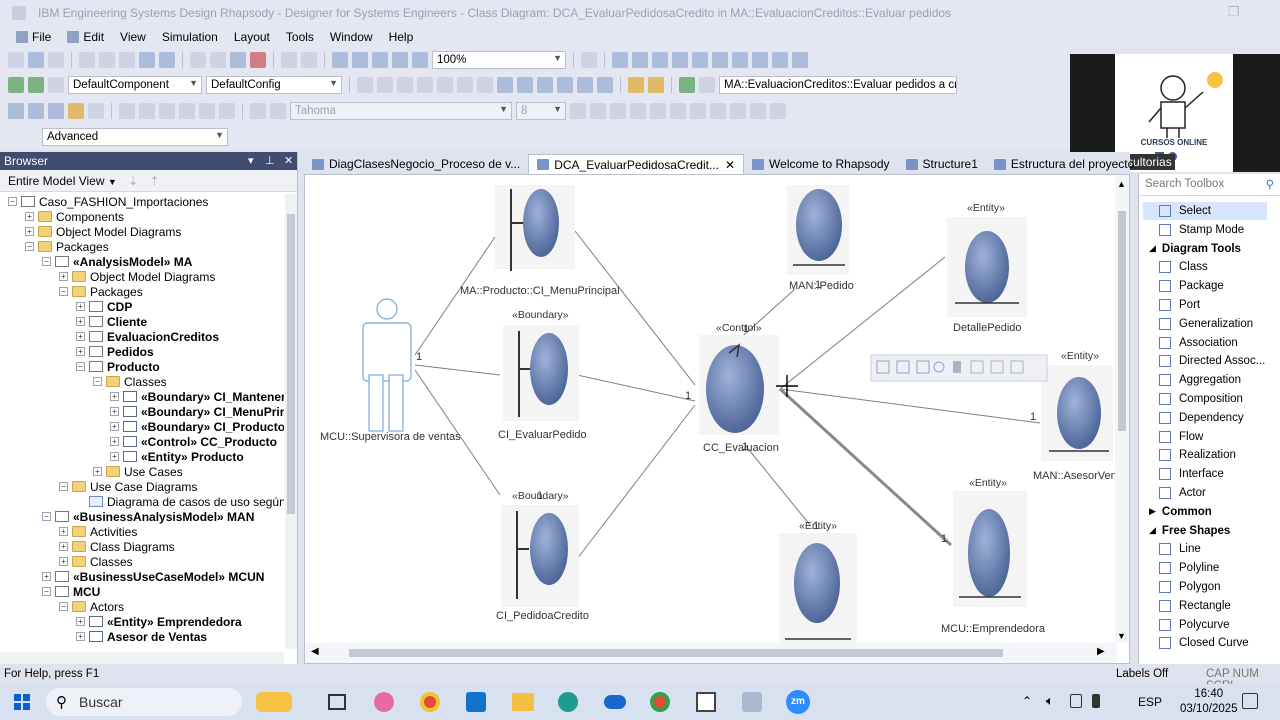 Image resolution: width=1280 pixels, height=720 pixels. I want to click on layout-icon, so click(589, 60).